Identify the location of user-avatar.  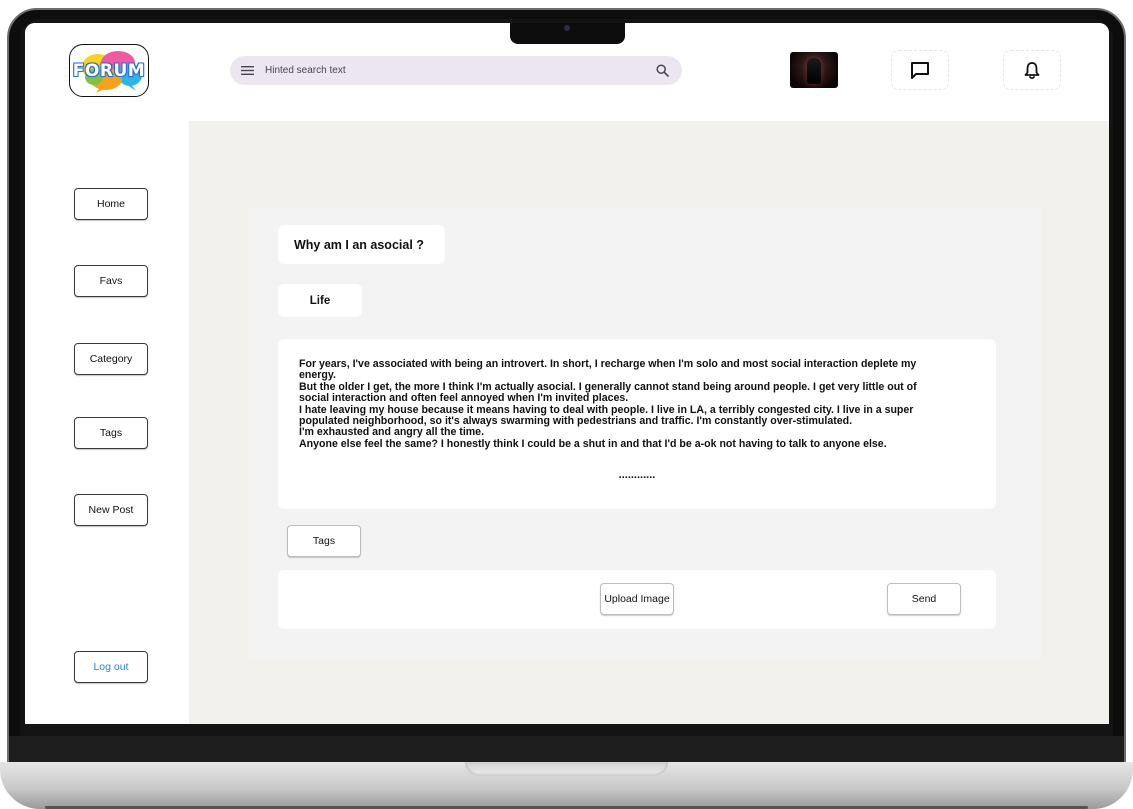
(814, 70).